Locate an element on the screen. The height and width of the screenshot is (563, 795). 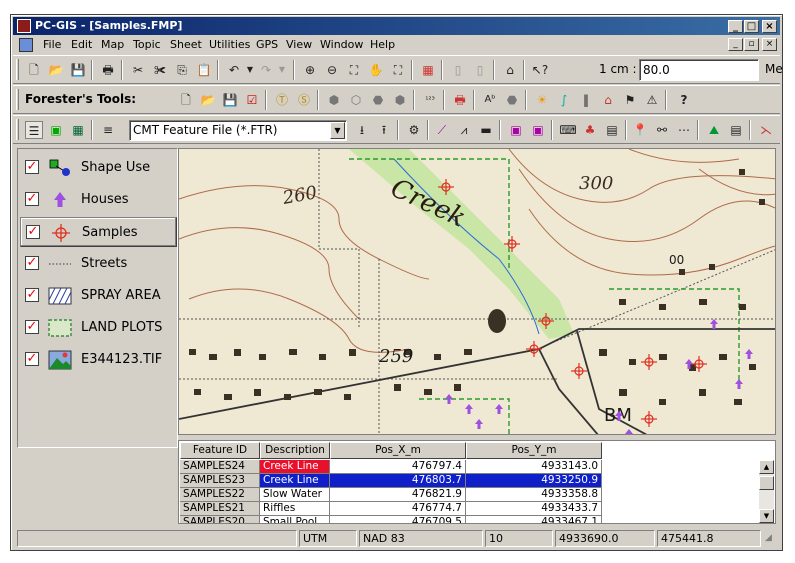
cell-pos-y: 4933358.8 is located at coordinates (534, 495).